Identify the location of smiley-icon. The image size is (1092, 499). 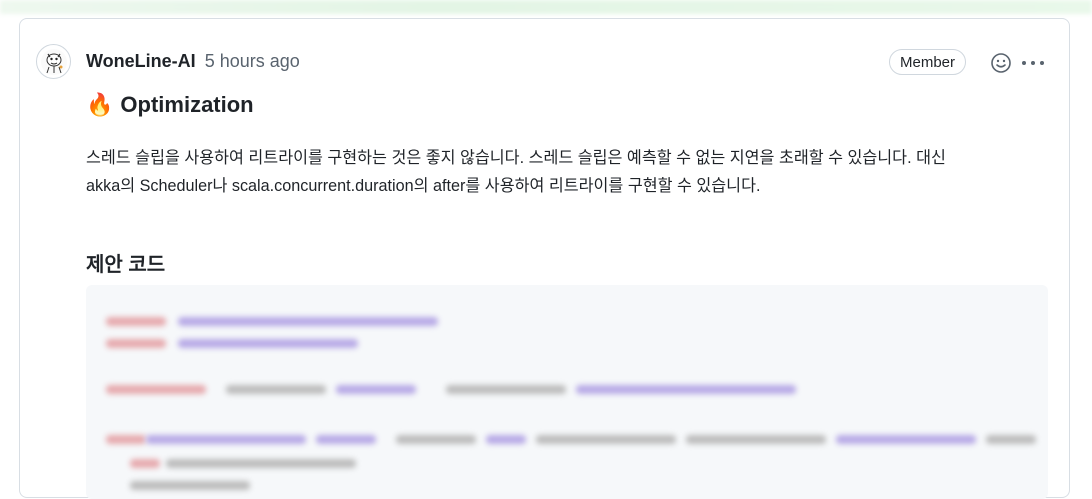
(1001, 63).